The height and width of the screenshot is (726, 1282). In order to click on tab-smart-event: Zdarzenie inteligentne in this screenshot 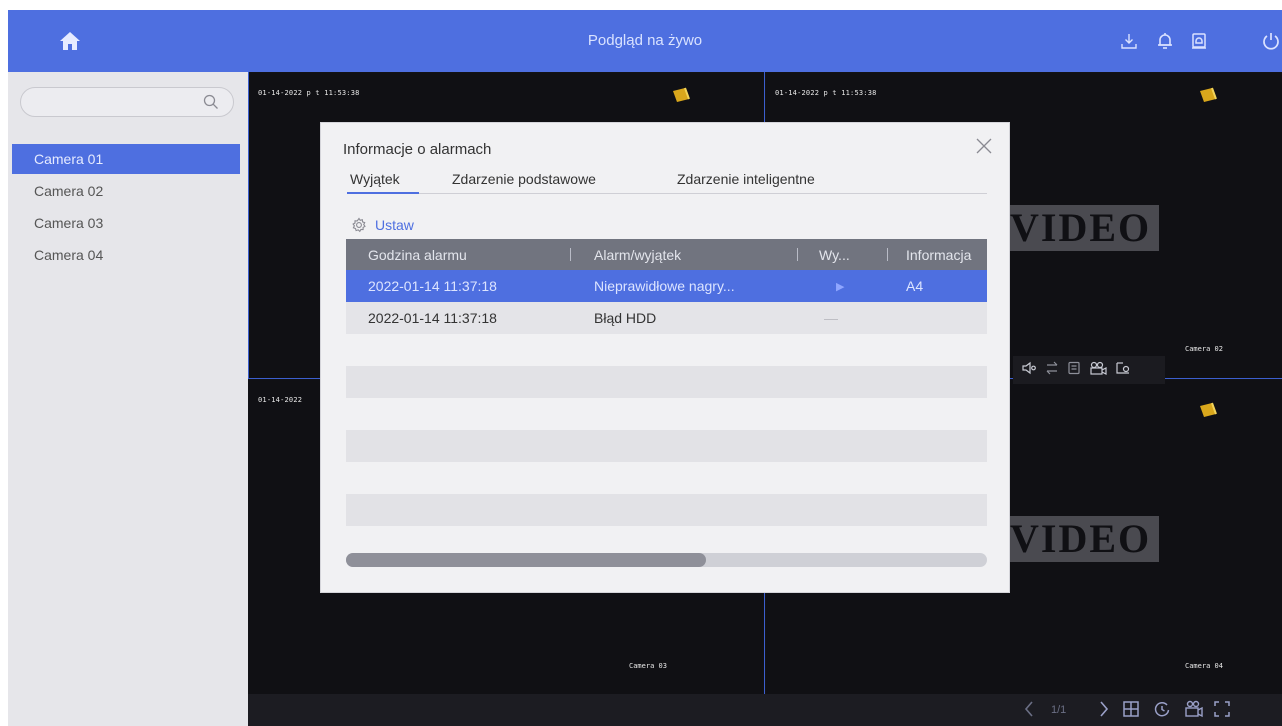, I will do `click(746, 179)`.